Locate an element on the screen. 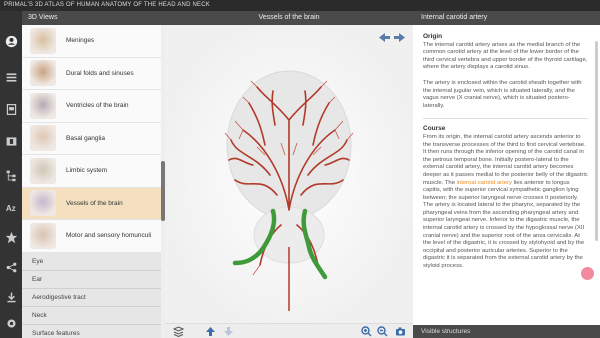 Image resolution: width=600 pixels, height=338 pixels. view-item: Vessels of the brain is located at coordinates (93, 203).